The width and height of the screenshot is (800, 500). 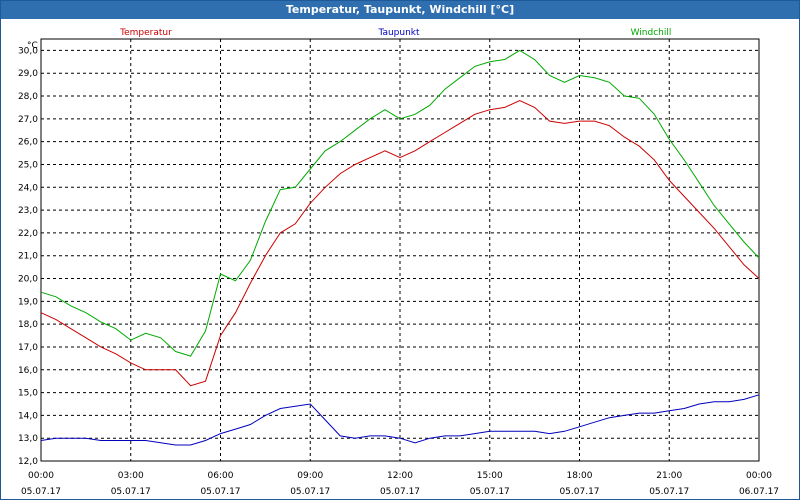 What do you see at coordinates (28, 280) in the screenshot?
I see `y-tick-label: 20,0` at bounding box center [28, 280].